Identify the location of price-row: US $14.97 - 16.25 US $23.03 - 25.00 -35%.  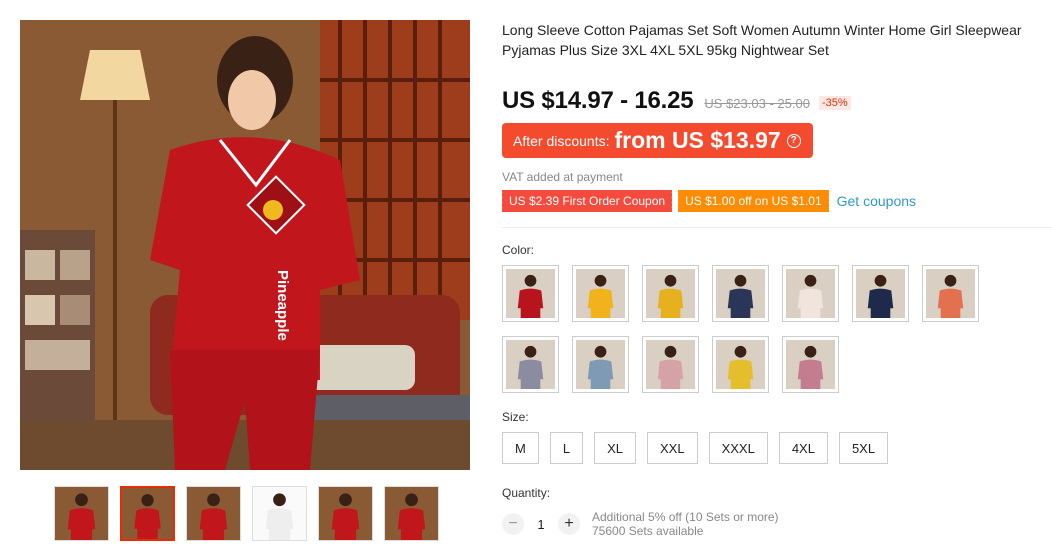
(777, 102).